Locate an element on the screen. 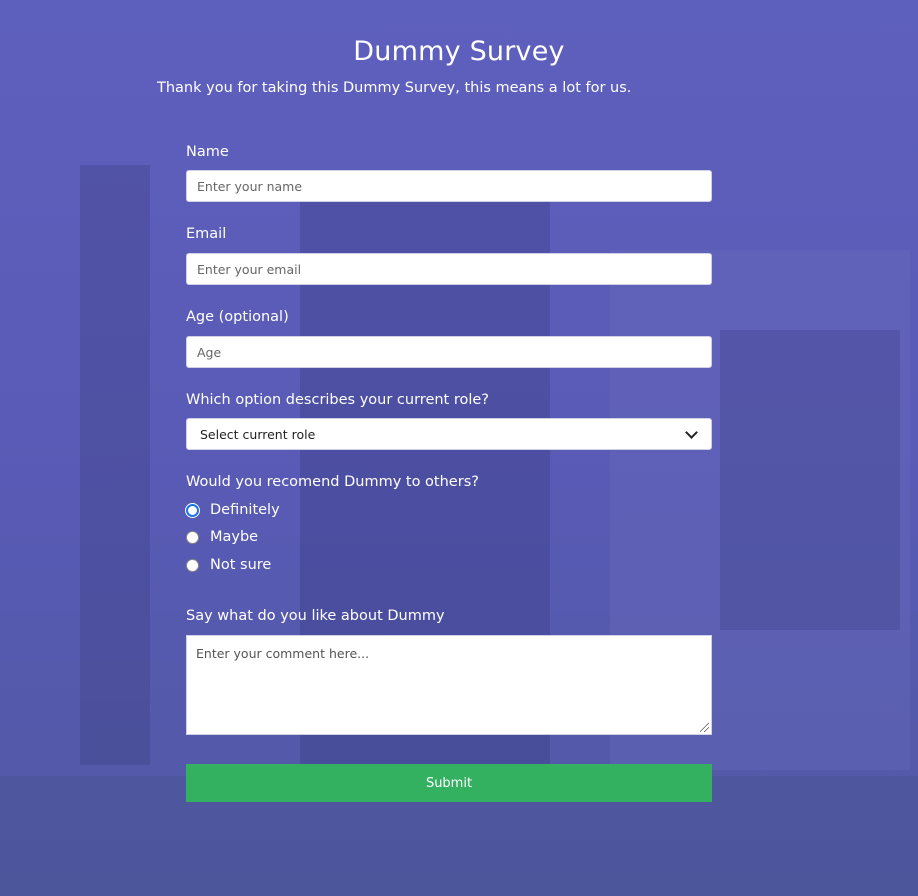 The height and width of the screenshot is (896, 918). name-input is located at coordinates (449, 186).